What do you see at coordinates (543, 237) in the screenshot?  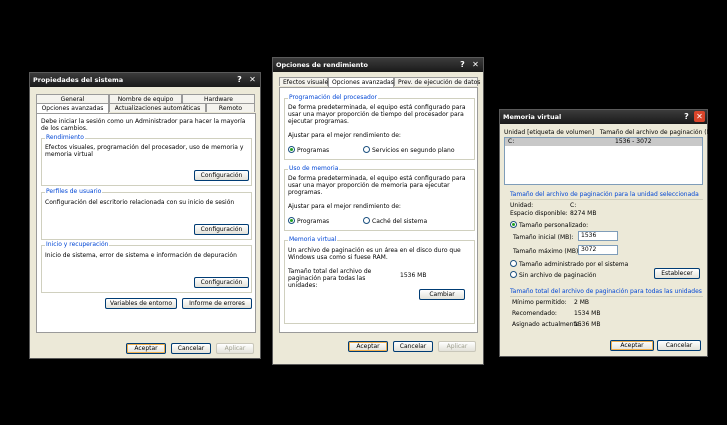 I see `initial-size-label: Tamaño inicial (MB):` at bounding box center [543, 237].